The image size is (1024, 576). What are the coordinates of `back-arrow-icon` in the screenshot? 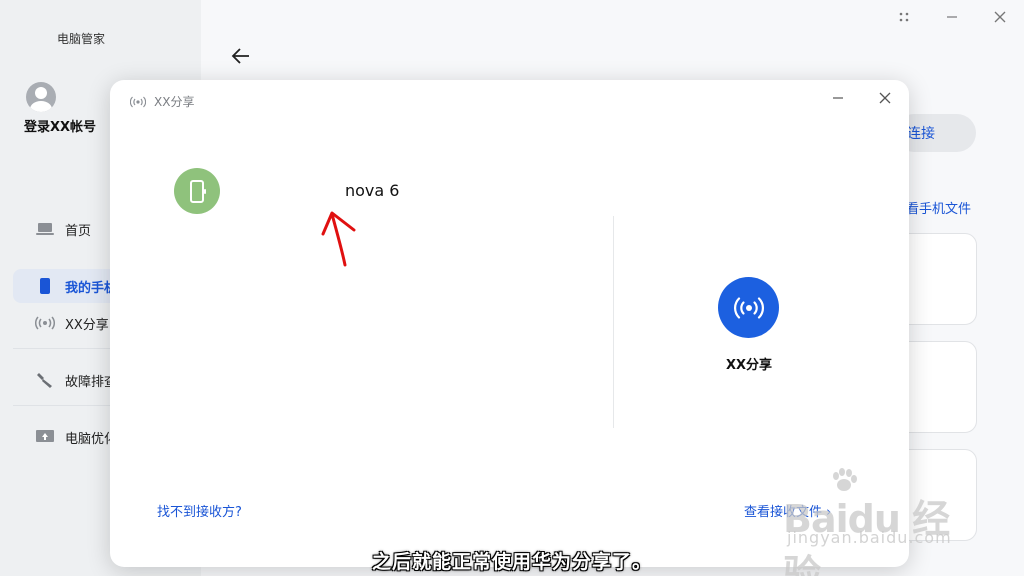 It's located at (241, 58).